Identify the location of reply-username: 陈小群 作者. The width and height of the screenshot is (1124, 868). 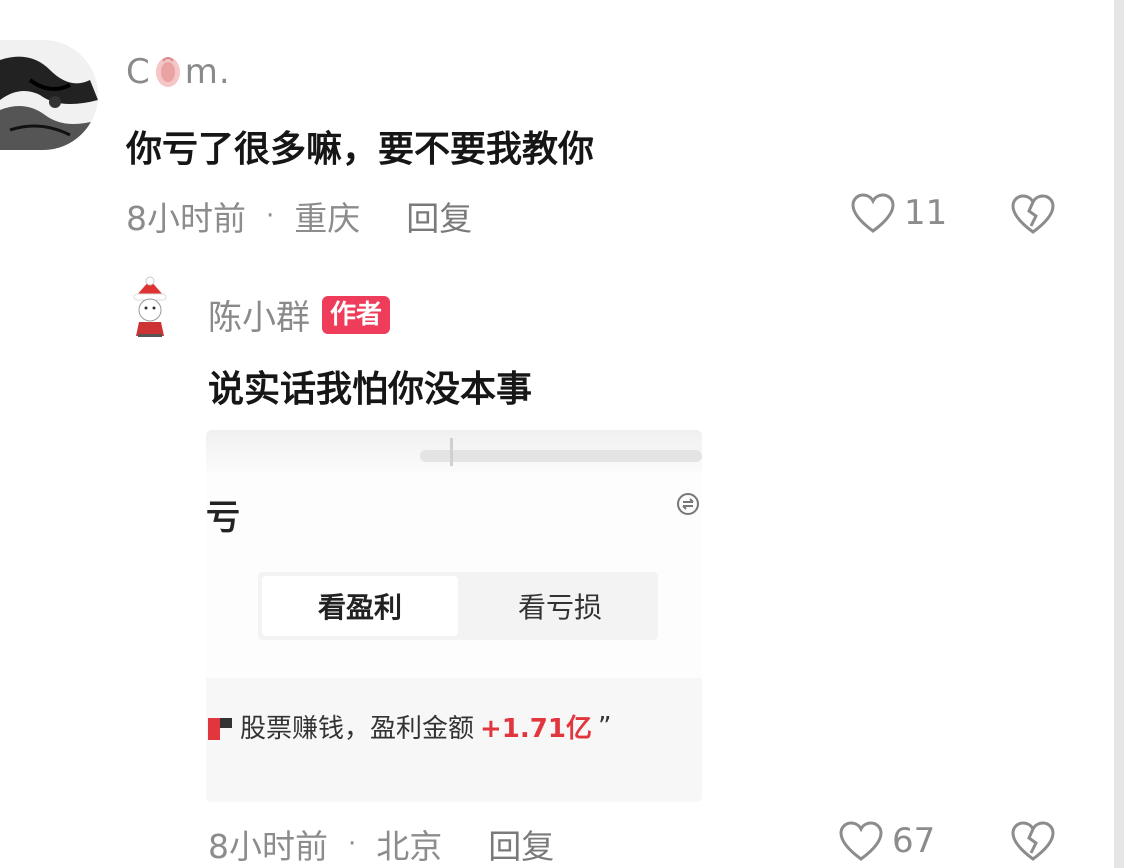
(299, 314).